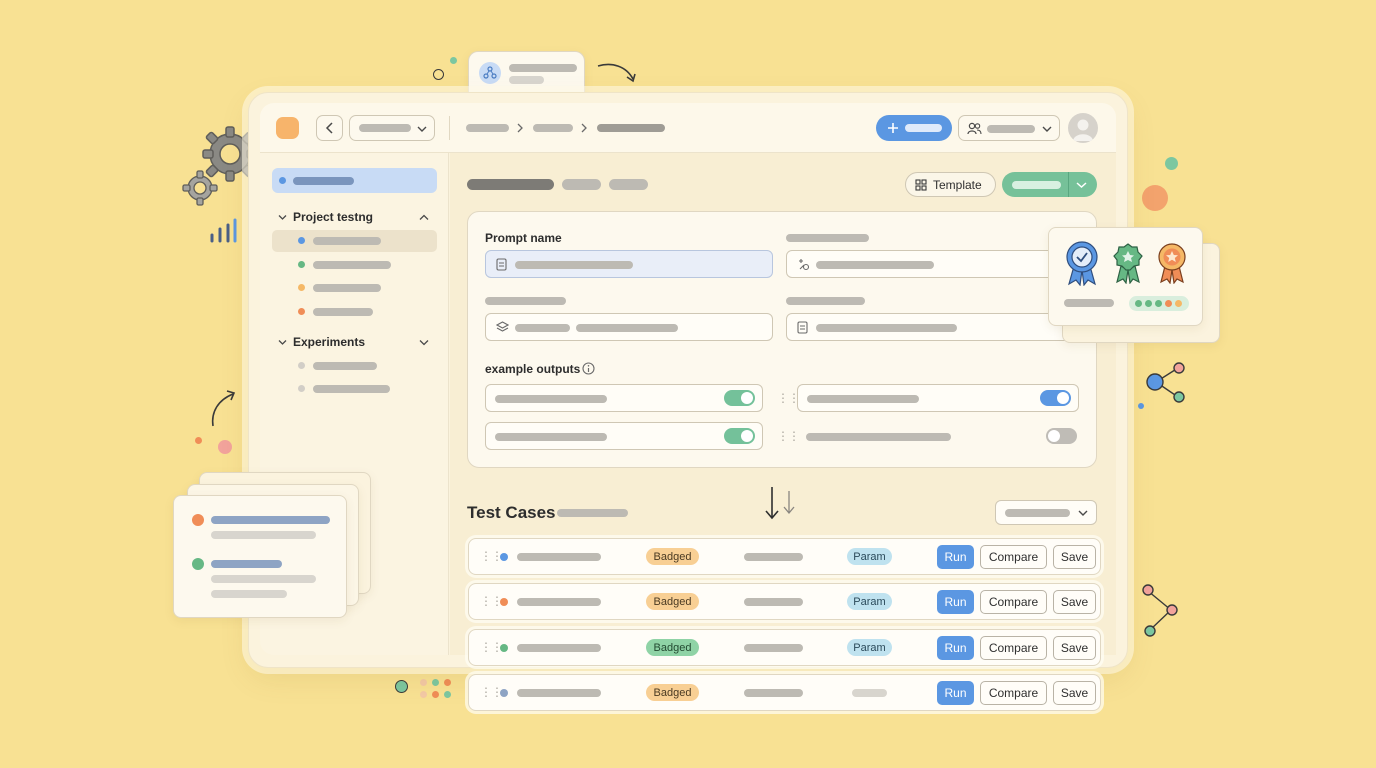 The image size is (1376, 768). What do you see at coordinates (385, 128) in the screenshot?
I see `dropdown-value` at bounding box center [385, 128].